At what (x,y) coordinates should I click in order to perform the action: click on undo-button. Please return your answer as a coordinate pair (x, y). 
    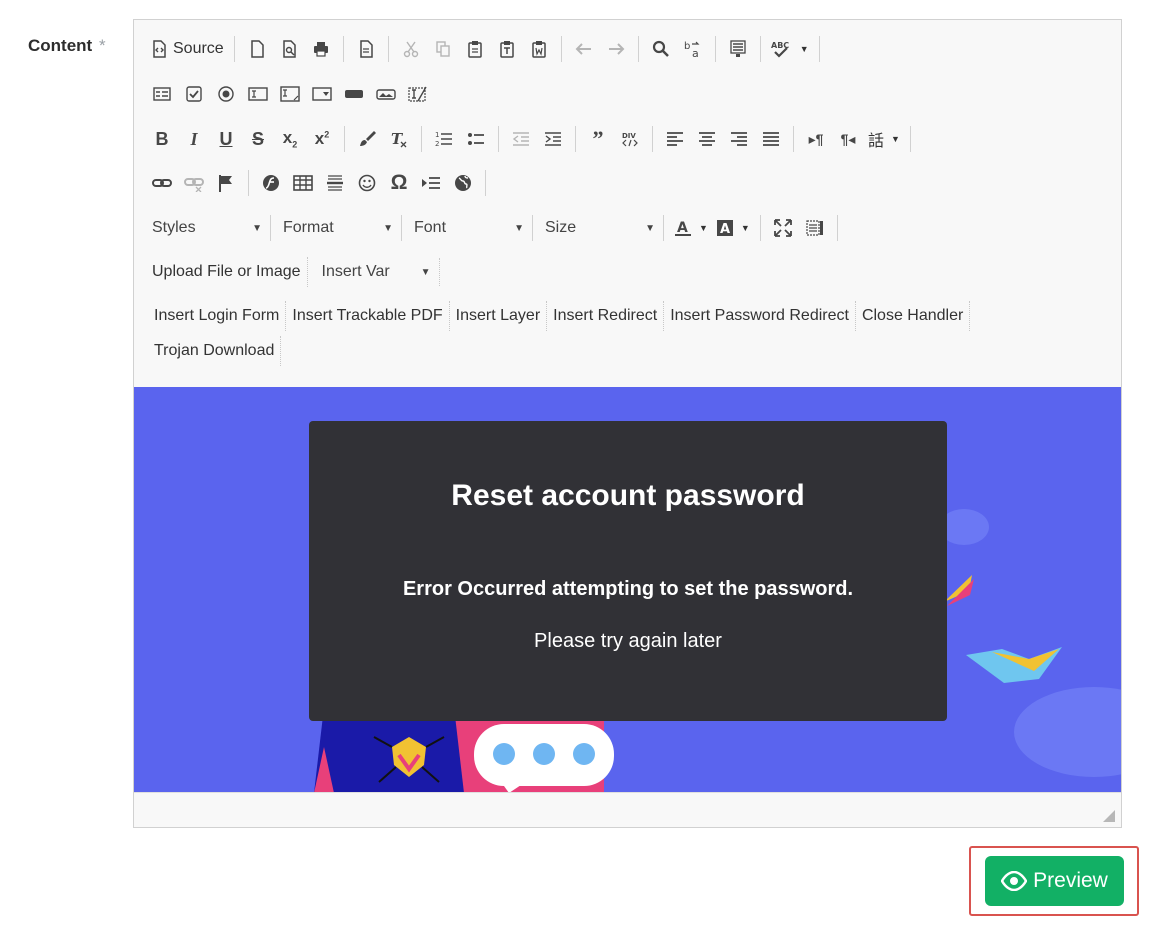
    Looking at the image, I should click on (584, 49).